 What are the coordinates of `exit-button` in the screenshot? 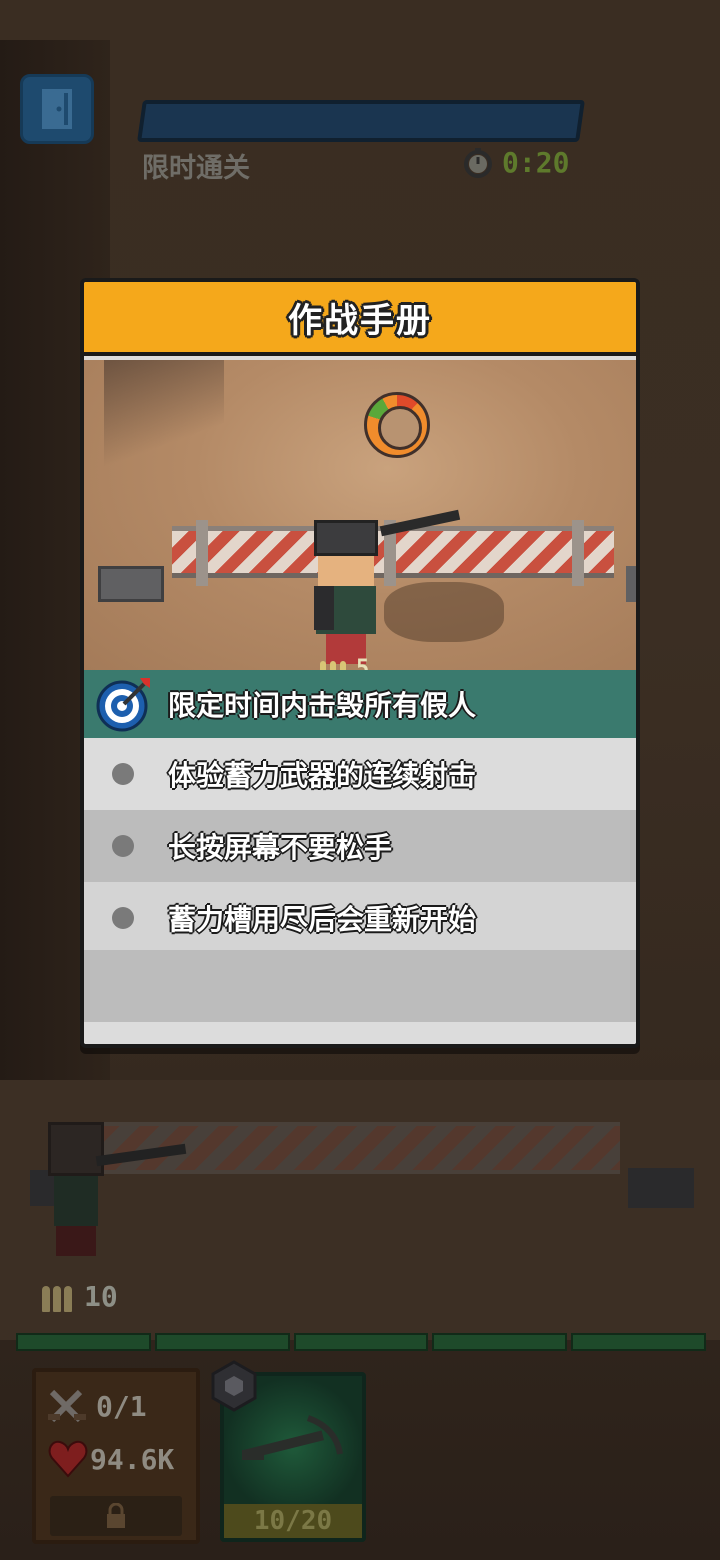 It's located at (57, 109).